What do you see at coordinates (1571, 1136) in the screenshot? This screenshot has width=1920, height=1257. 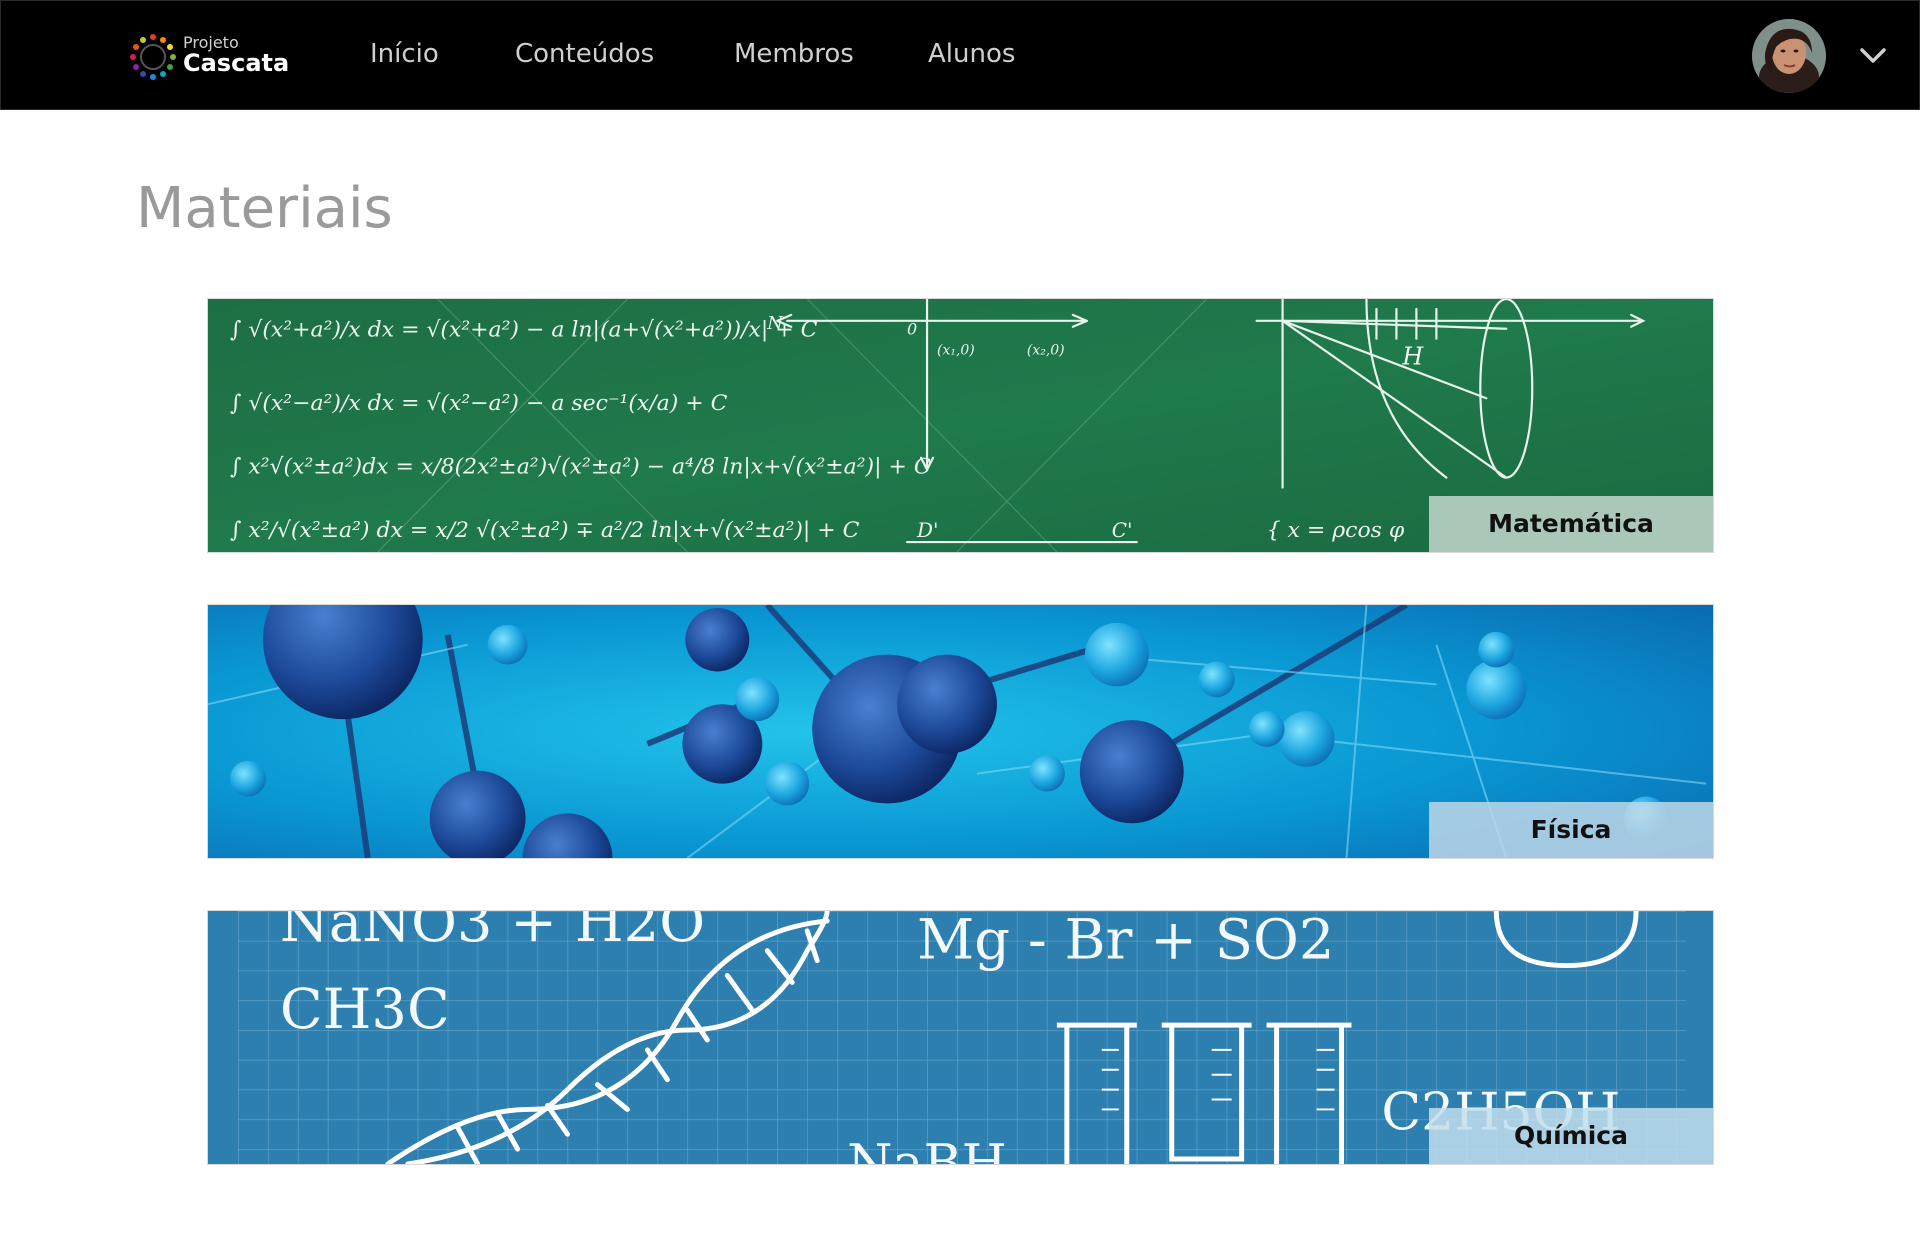 I see `material-label-quimica: Química` at bounding box center [1571, 1136].